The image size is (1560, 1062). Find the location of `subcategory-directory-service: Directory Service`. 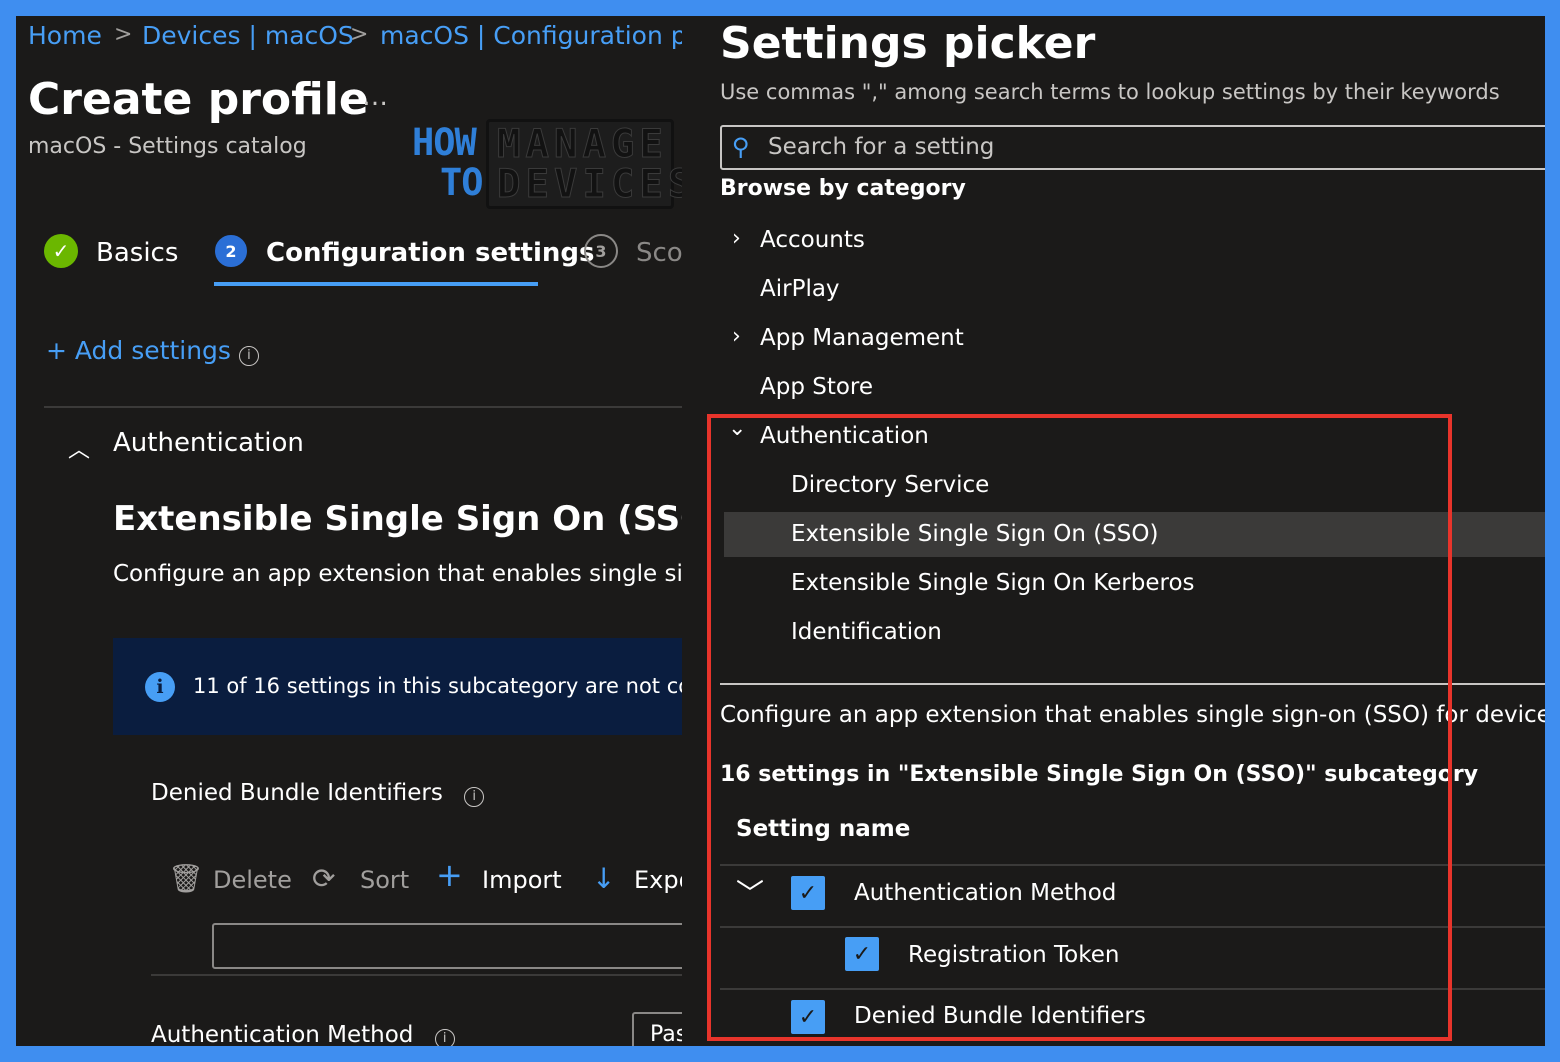

subcategory-directory-service: Directory Service is located at coordinates (890, 485).